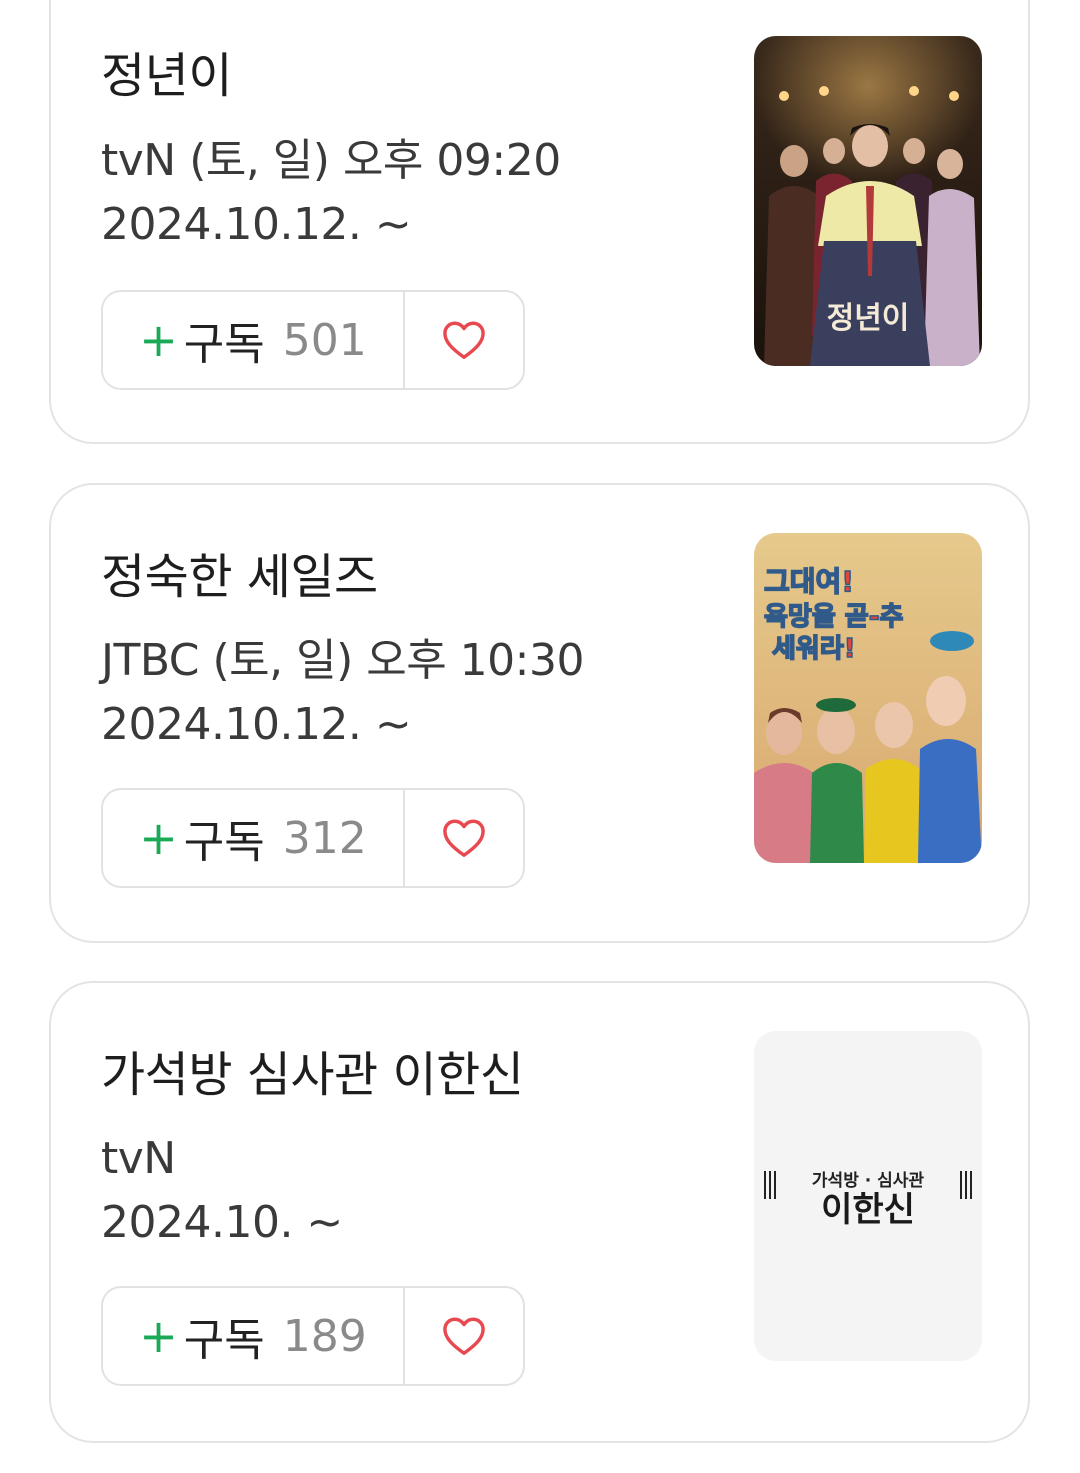  I want to click on show-meta: tvN (토, 일) 오후 09:20 2024.10.12. ~, so click(331, 193).